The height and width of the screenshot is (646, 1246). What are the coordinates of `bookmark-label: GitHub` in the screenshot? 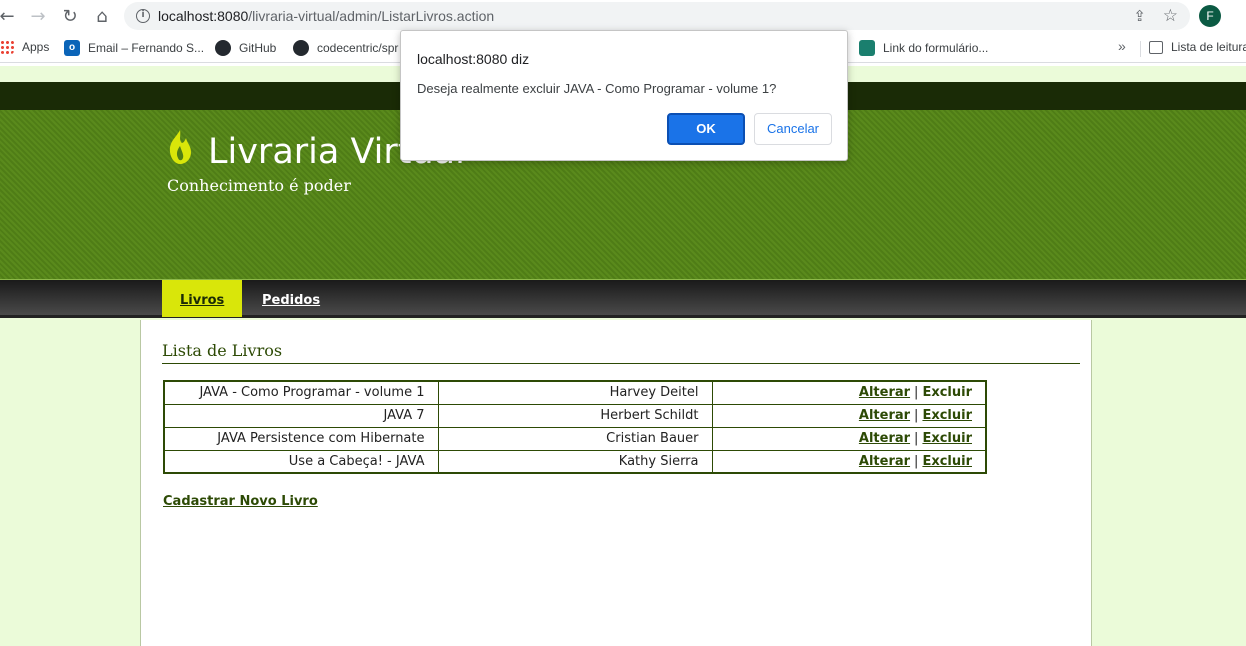 It's located at (258, 48).